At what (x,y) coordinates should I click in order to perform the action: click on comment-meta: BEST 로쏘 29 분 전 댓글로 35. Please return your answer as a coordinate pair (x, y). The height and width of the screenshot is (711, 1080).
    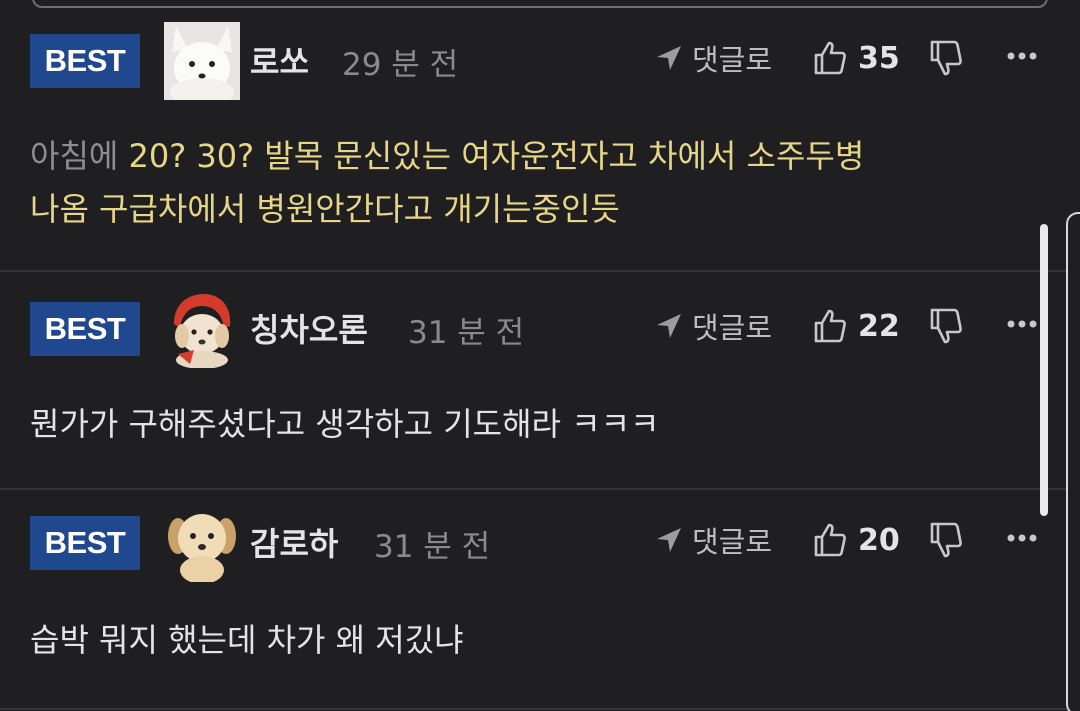
    Looking at the image, I should click on (540, 62).